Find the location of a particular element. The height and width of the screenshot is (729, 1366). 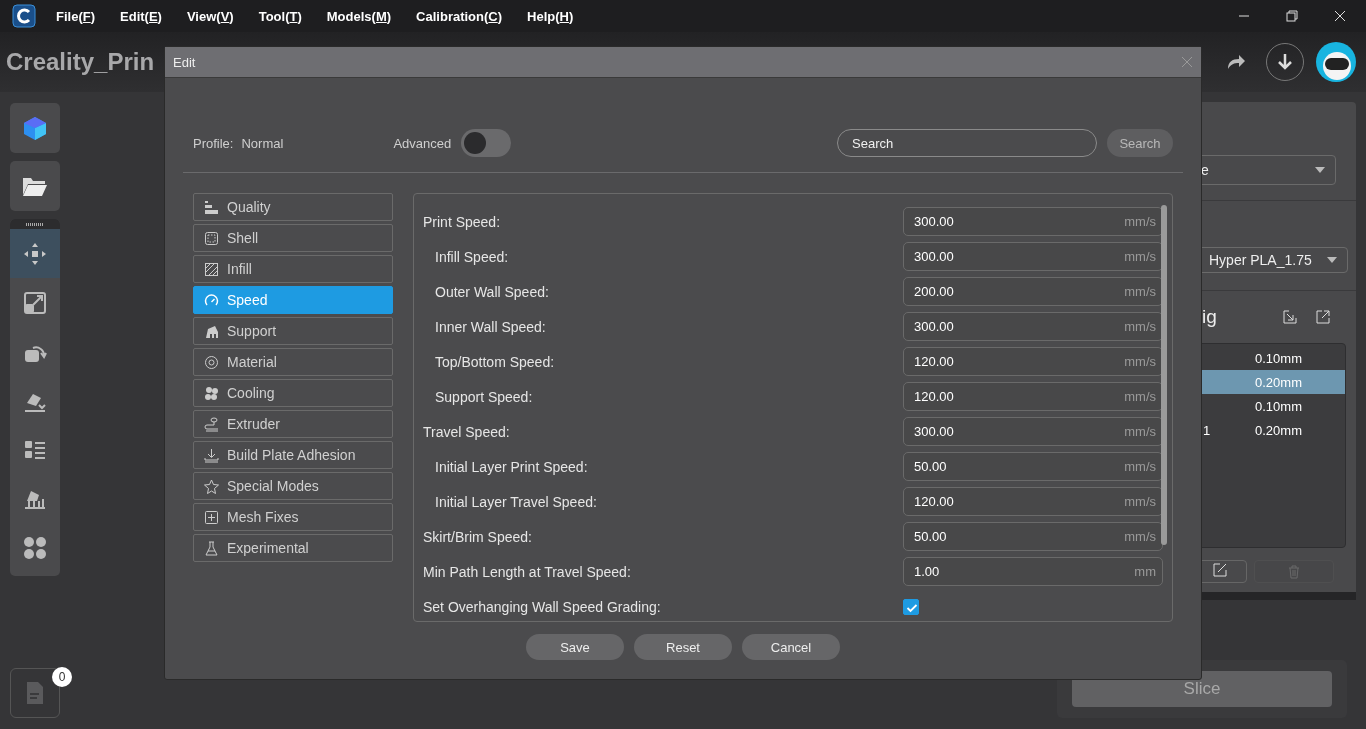

category-tab: Infill is located at coordinates (293, 269).